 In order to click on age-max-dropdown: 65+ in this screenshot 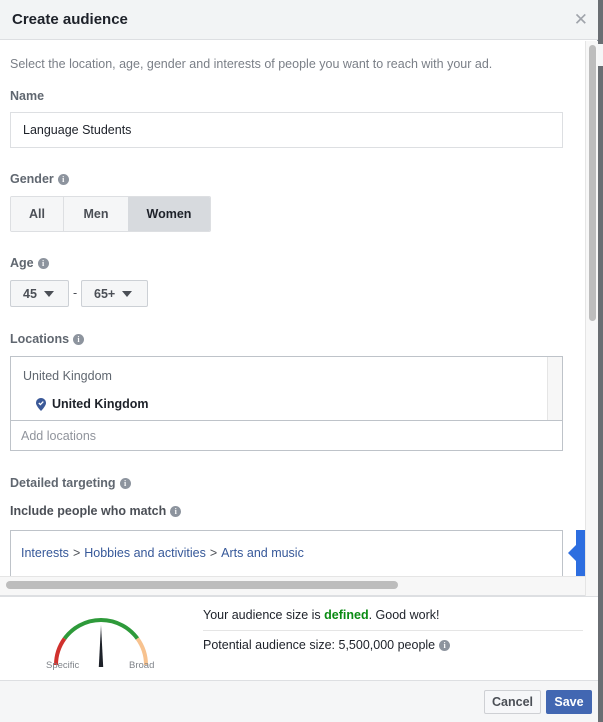, I will do `click(114, 293)`.